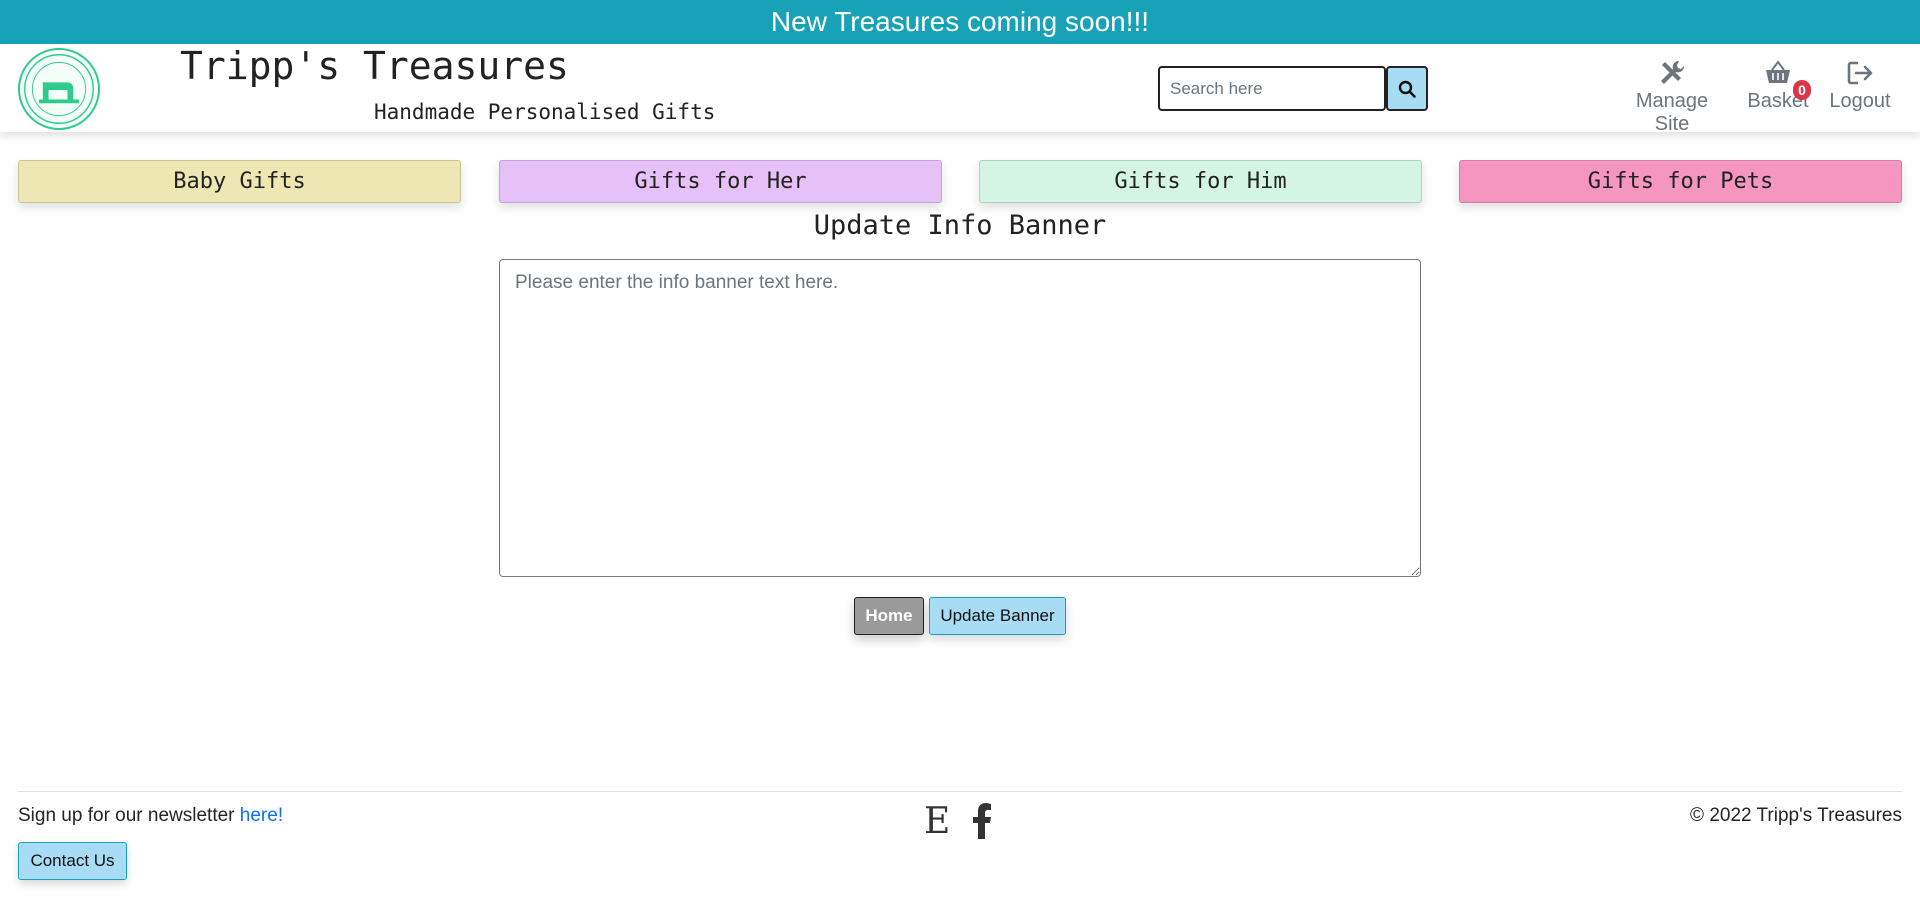 The height and width of the screenshot is (897, 1920). I want to click on logout-icon, so click(1860, 73).